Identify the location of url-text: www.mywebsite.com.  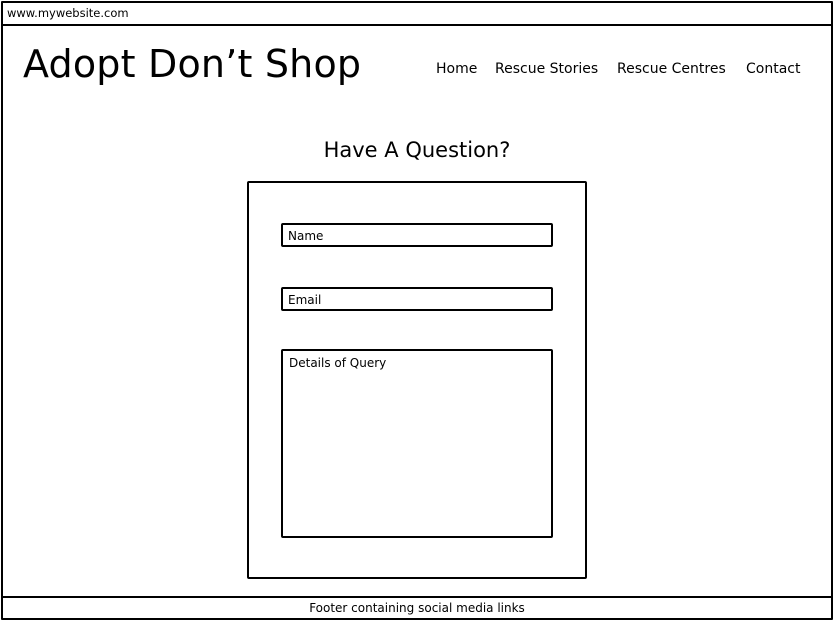
(68, 13).